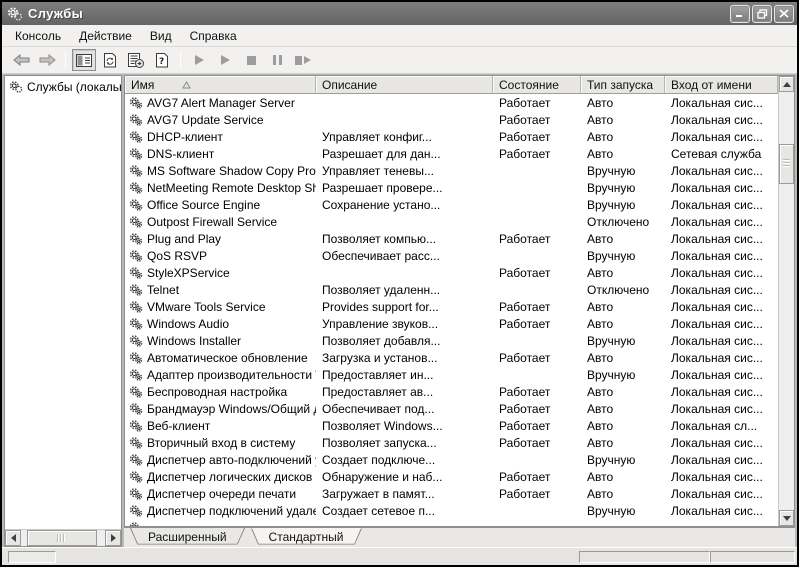  What do you see at coordinates (187, 537) in the screenshot?
I see `tab-extended: Расширенный` at bounding box center [187, 537].